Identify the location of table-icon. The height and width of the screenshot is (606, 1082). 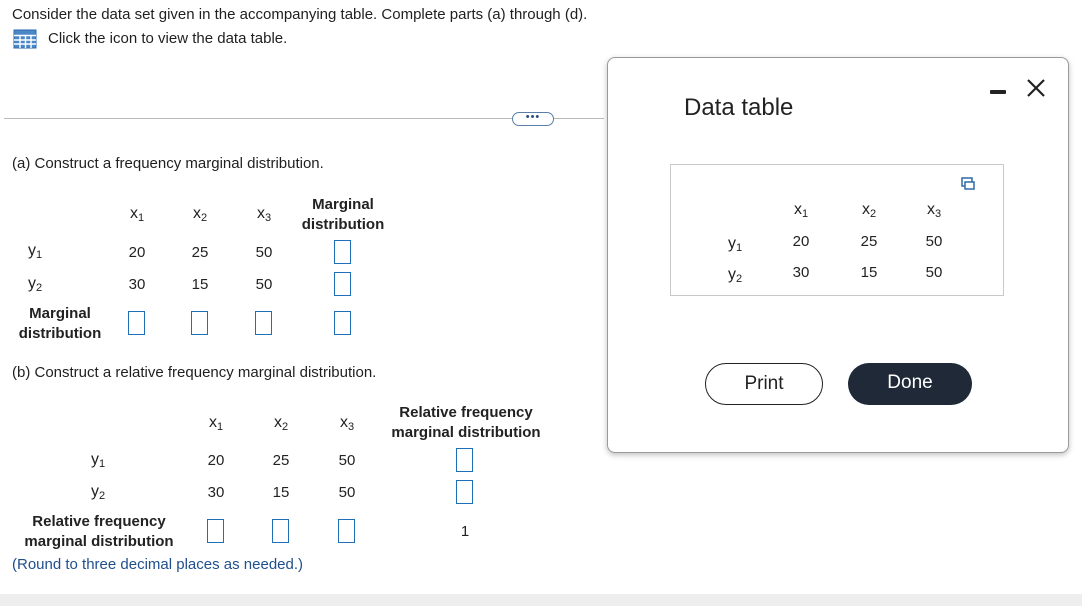
(25, 39).